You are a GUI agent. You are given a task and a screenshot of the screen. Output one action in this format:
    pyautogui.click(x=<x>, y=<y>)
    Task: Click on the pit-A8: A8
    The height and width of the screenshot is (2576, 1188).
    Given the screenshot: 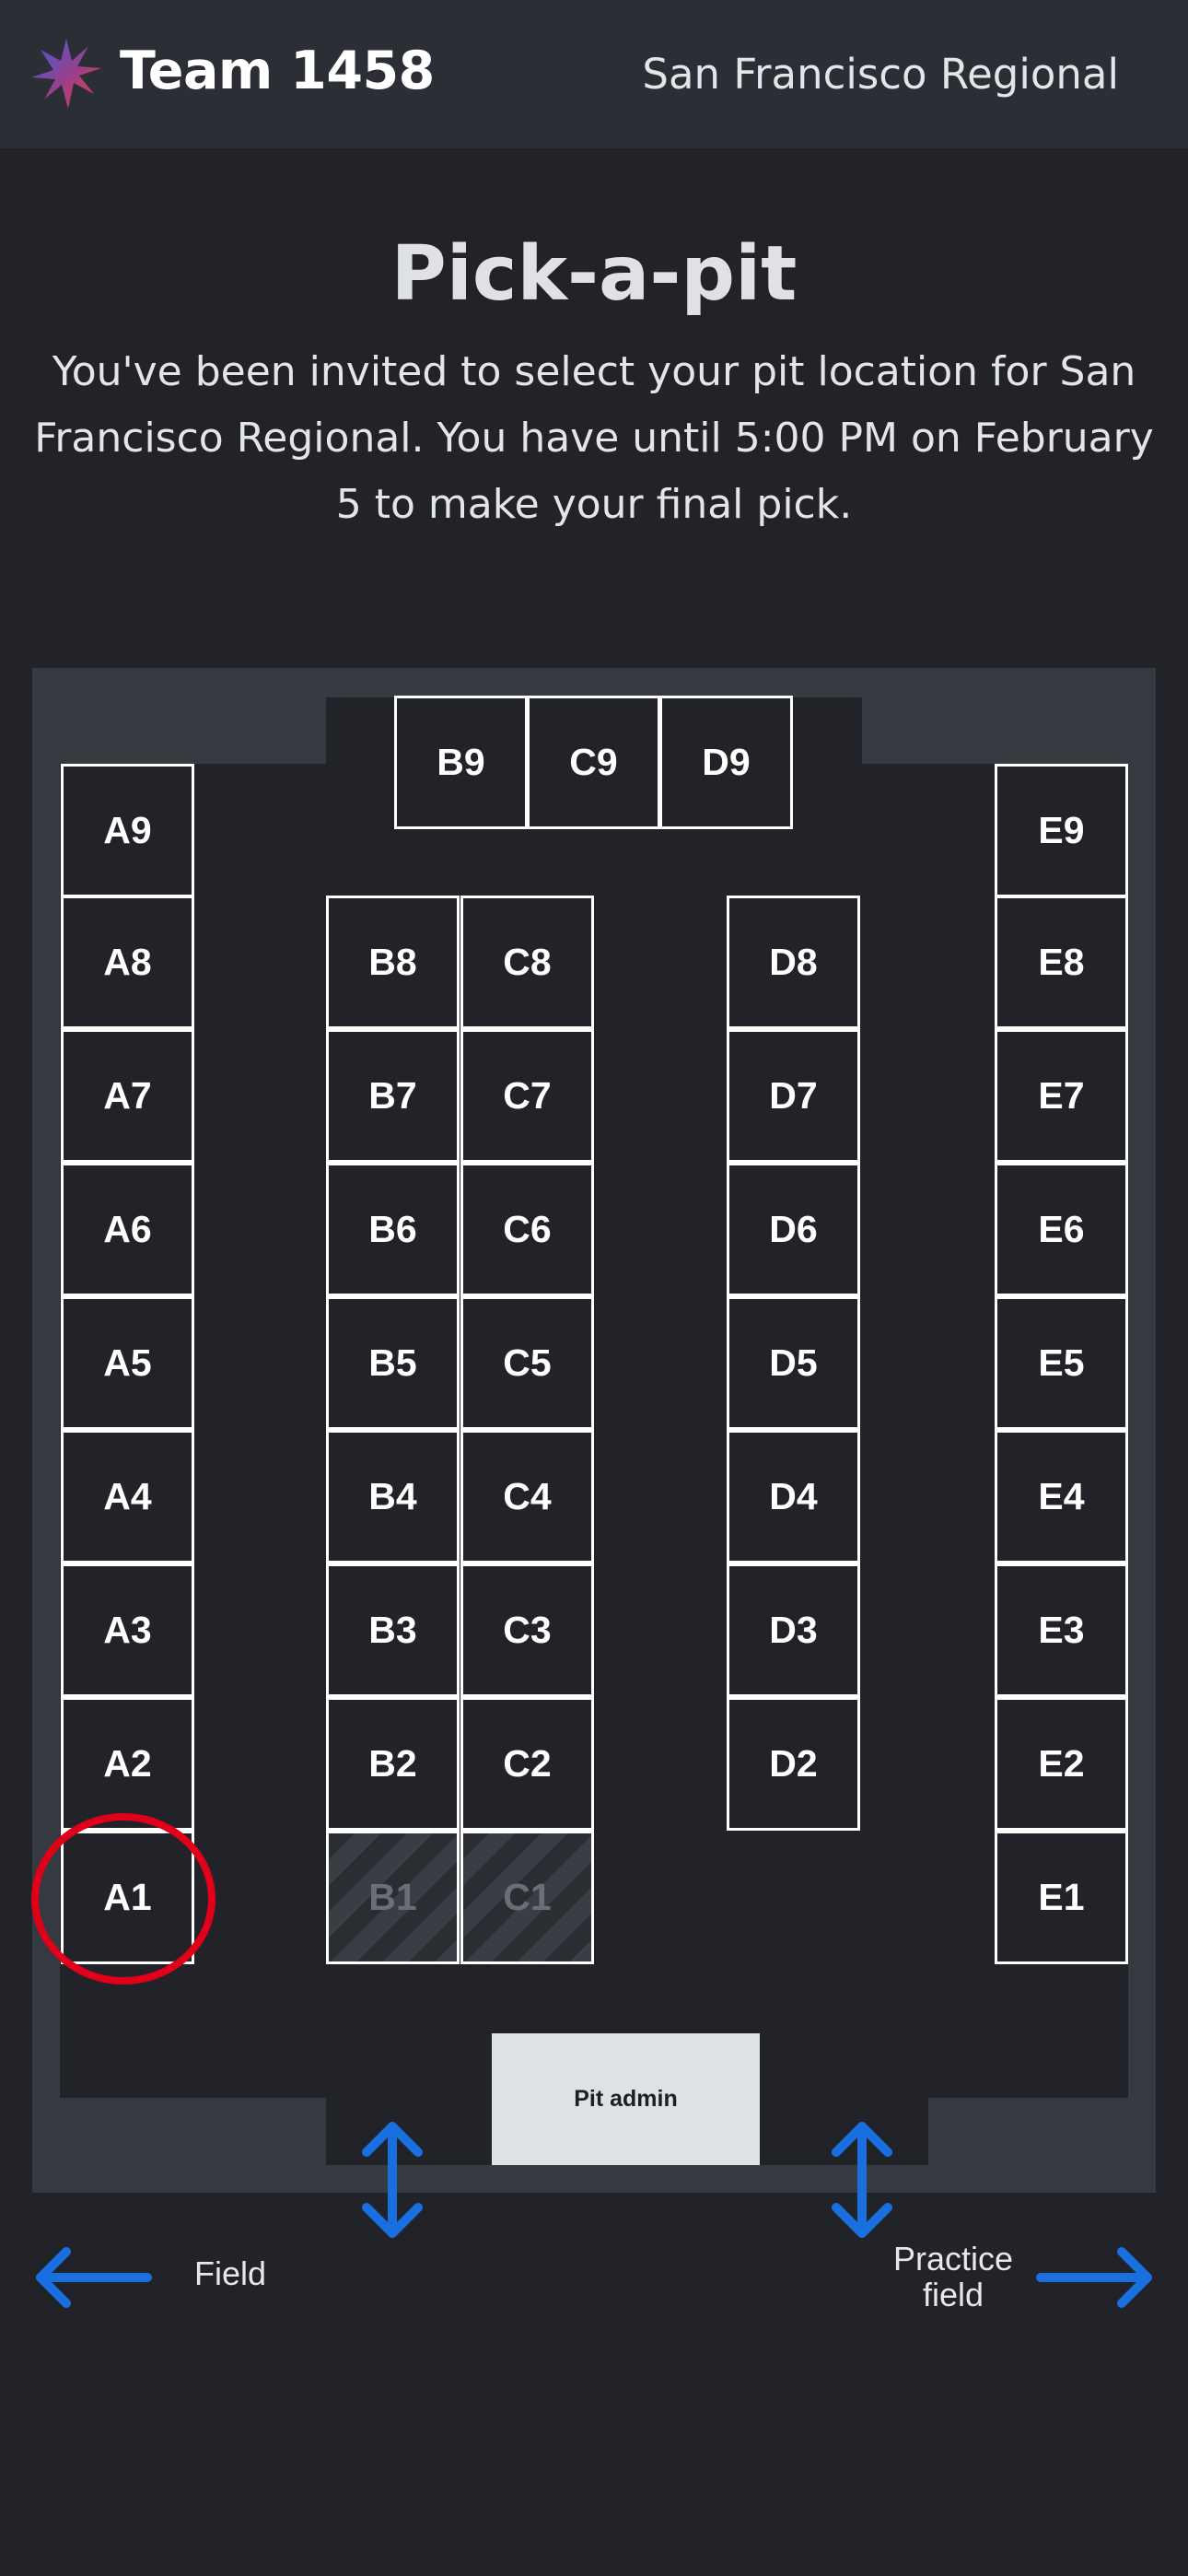 What is the action you would take?
    pyautogui.click(x=127, y=962)
    